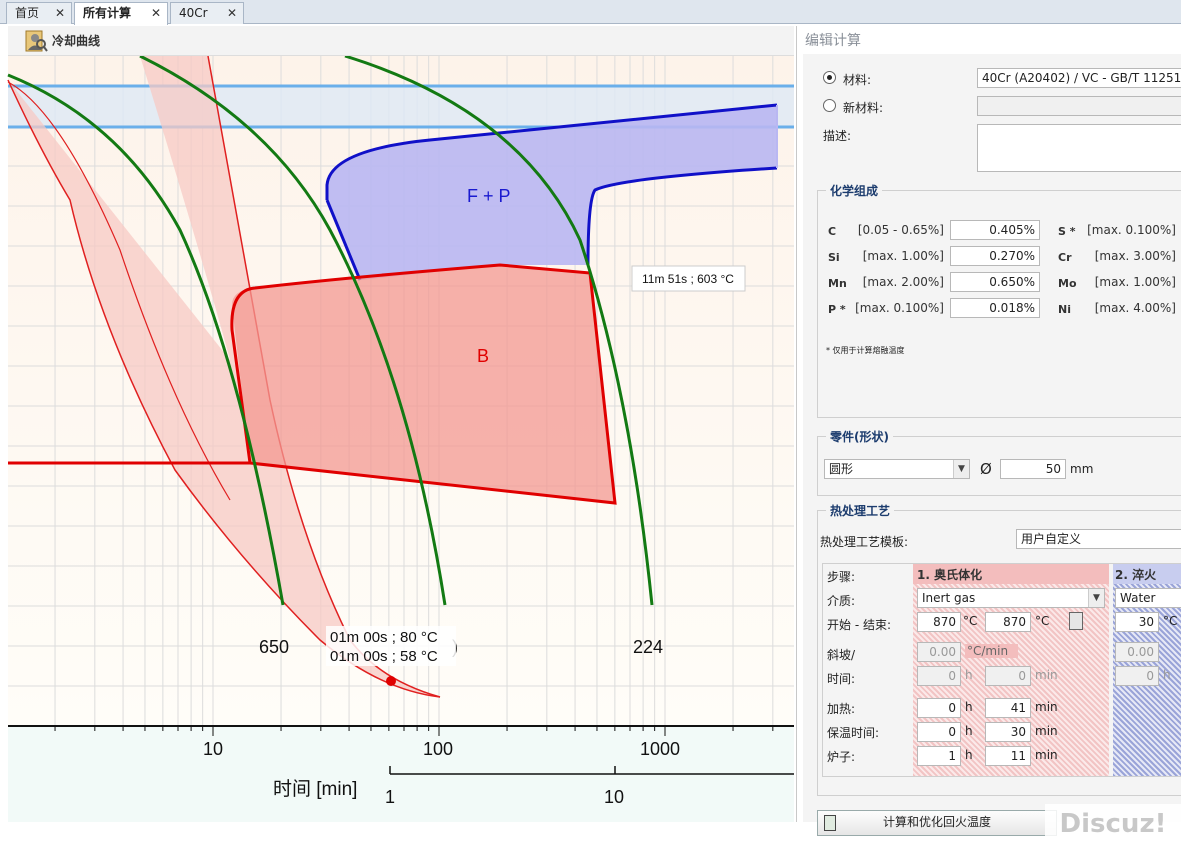 The width and height of the screenshot is (1181, 844). What do you see at coordinates (995, 256) in the screenshot?
I see `value-si: 0.270%` at bounding box center [995, 256].